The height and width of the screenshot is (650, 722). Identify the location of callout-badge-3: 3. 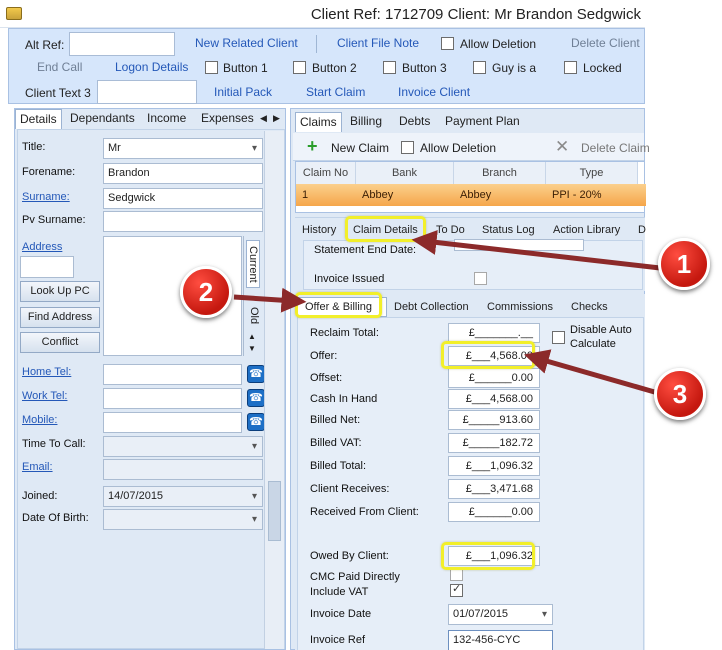
(680, 394).